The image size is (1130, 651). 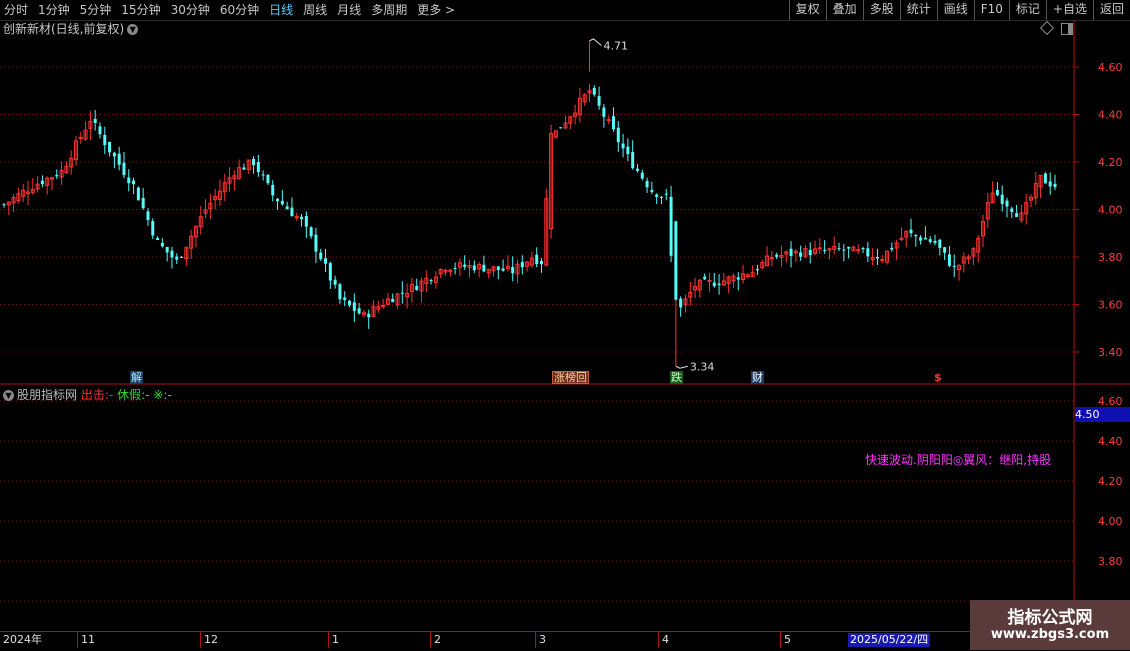 I want to click on price-tick-label: 4.00, so click(x=1110, y=210).